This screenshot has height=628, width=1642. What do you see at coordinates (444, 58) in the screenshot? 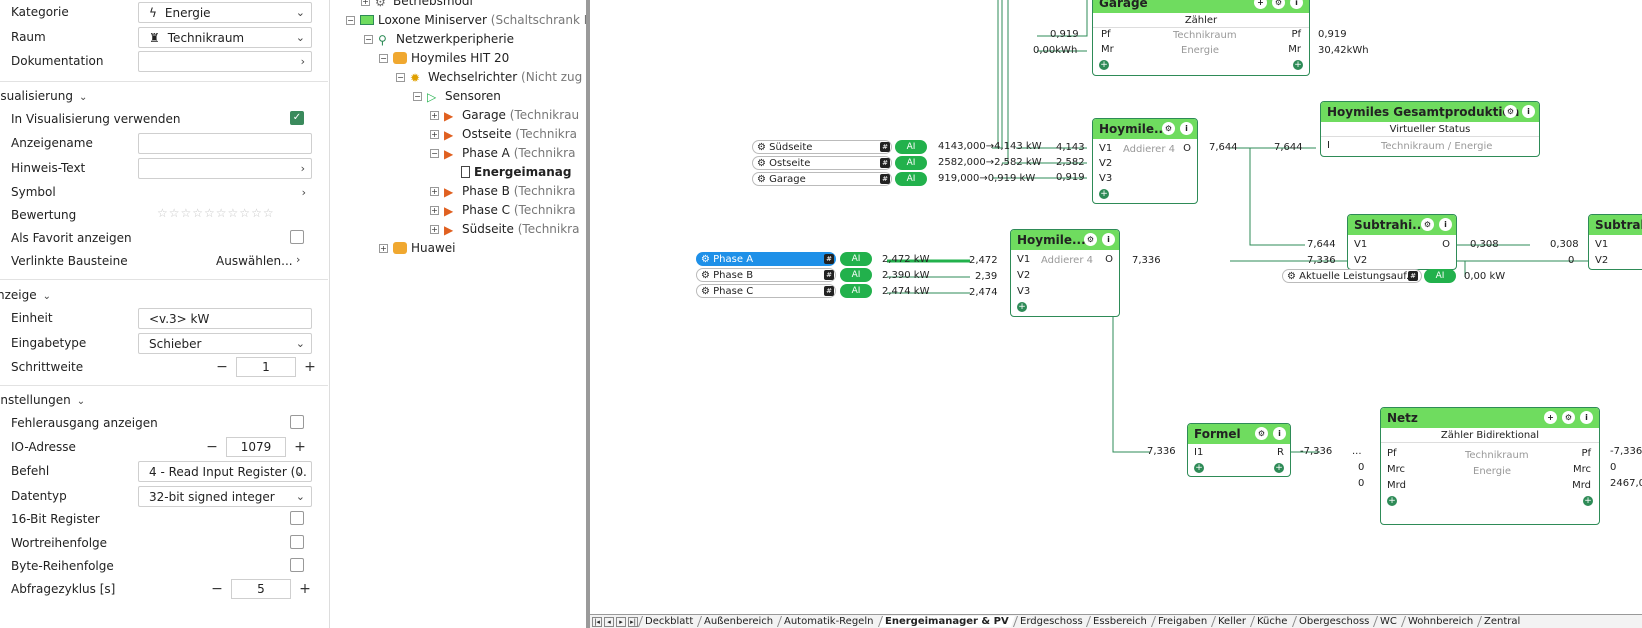
I see `tree-item-hoymiles: − Hoymiles HIT 20` at bounding box center [444, 58].